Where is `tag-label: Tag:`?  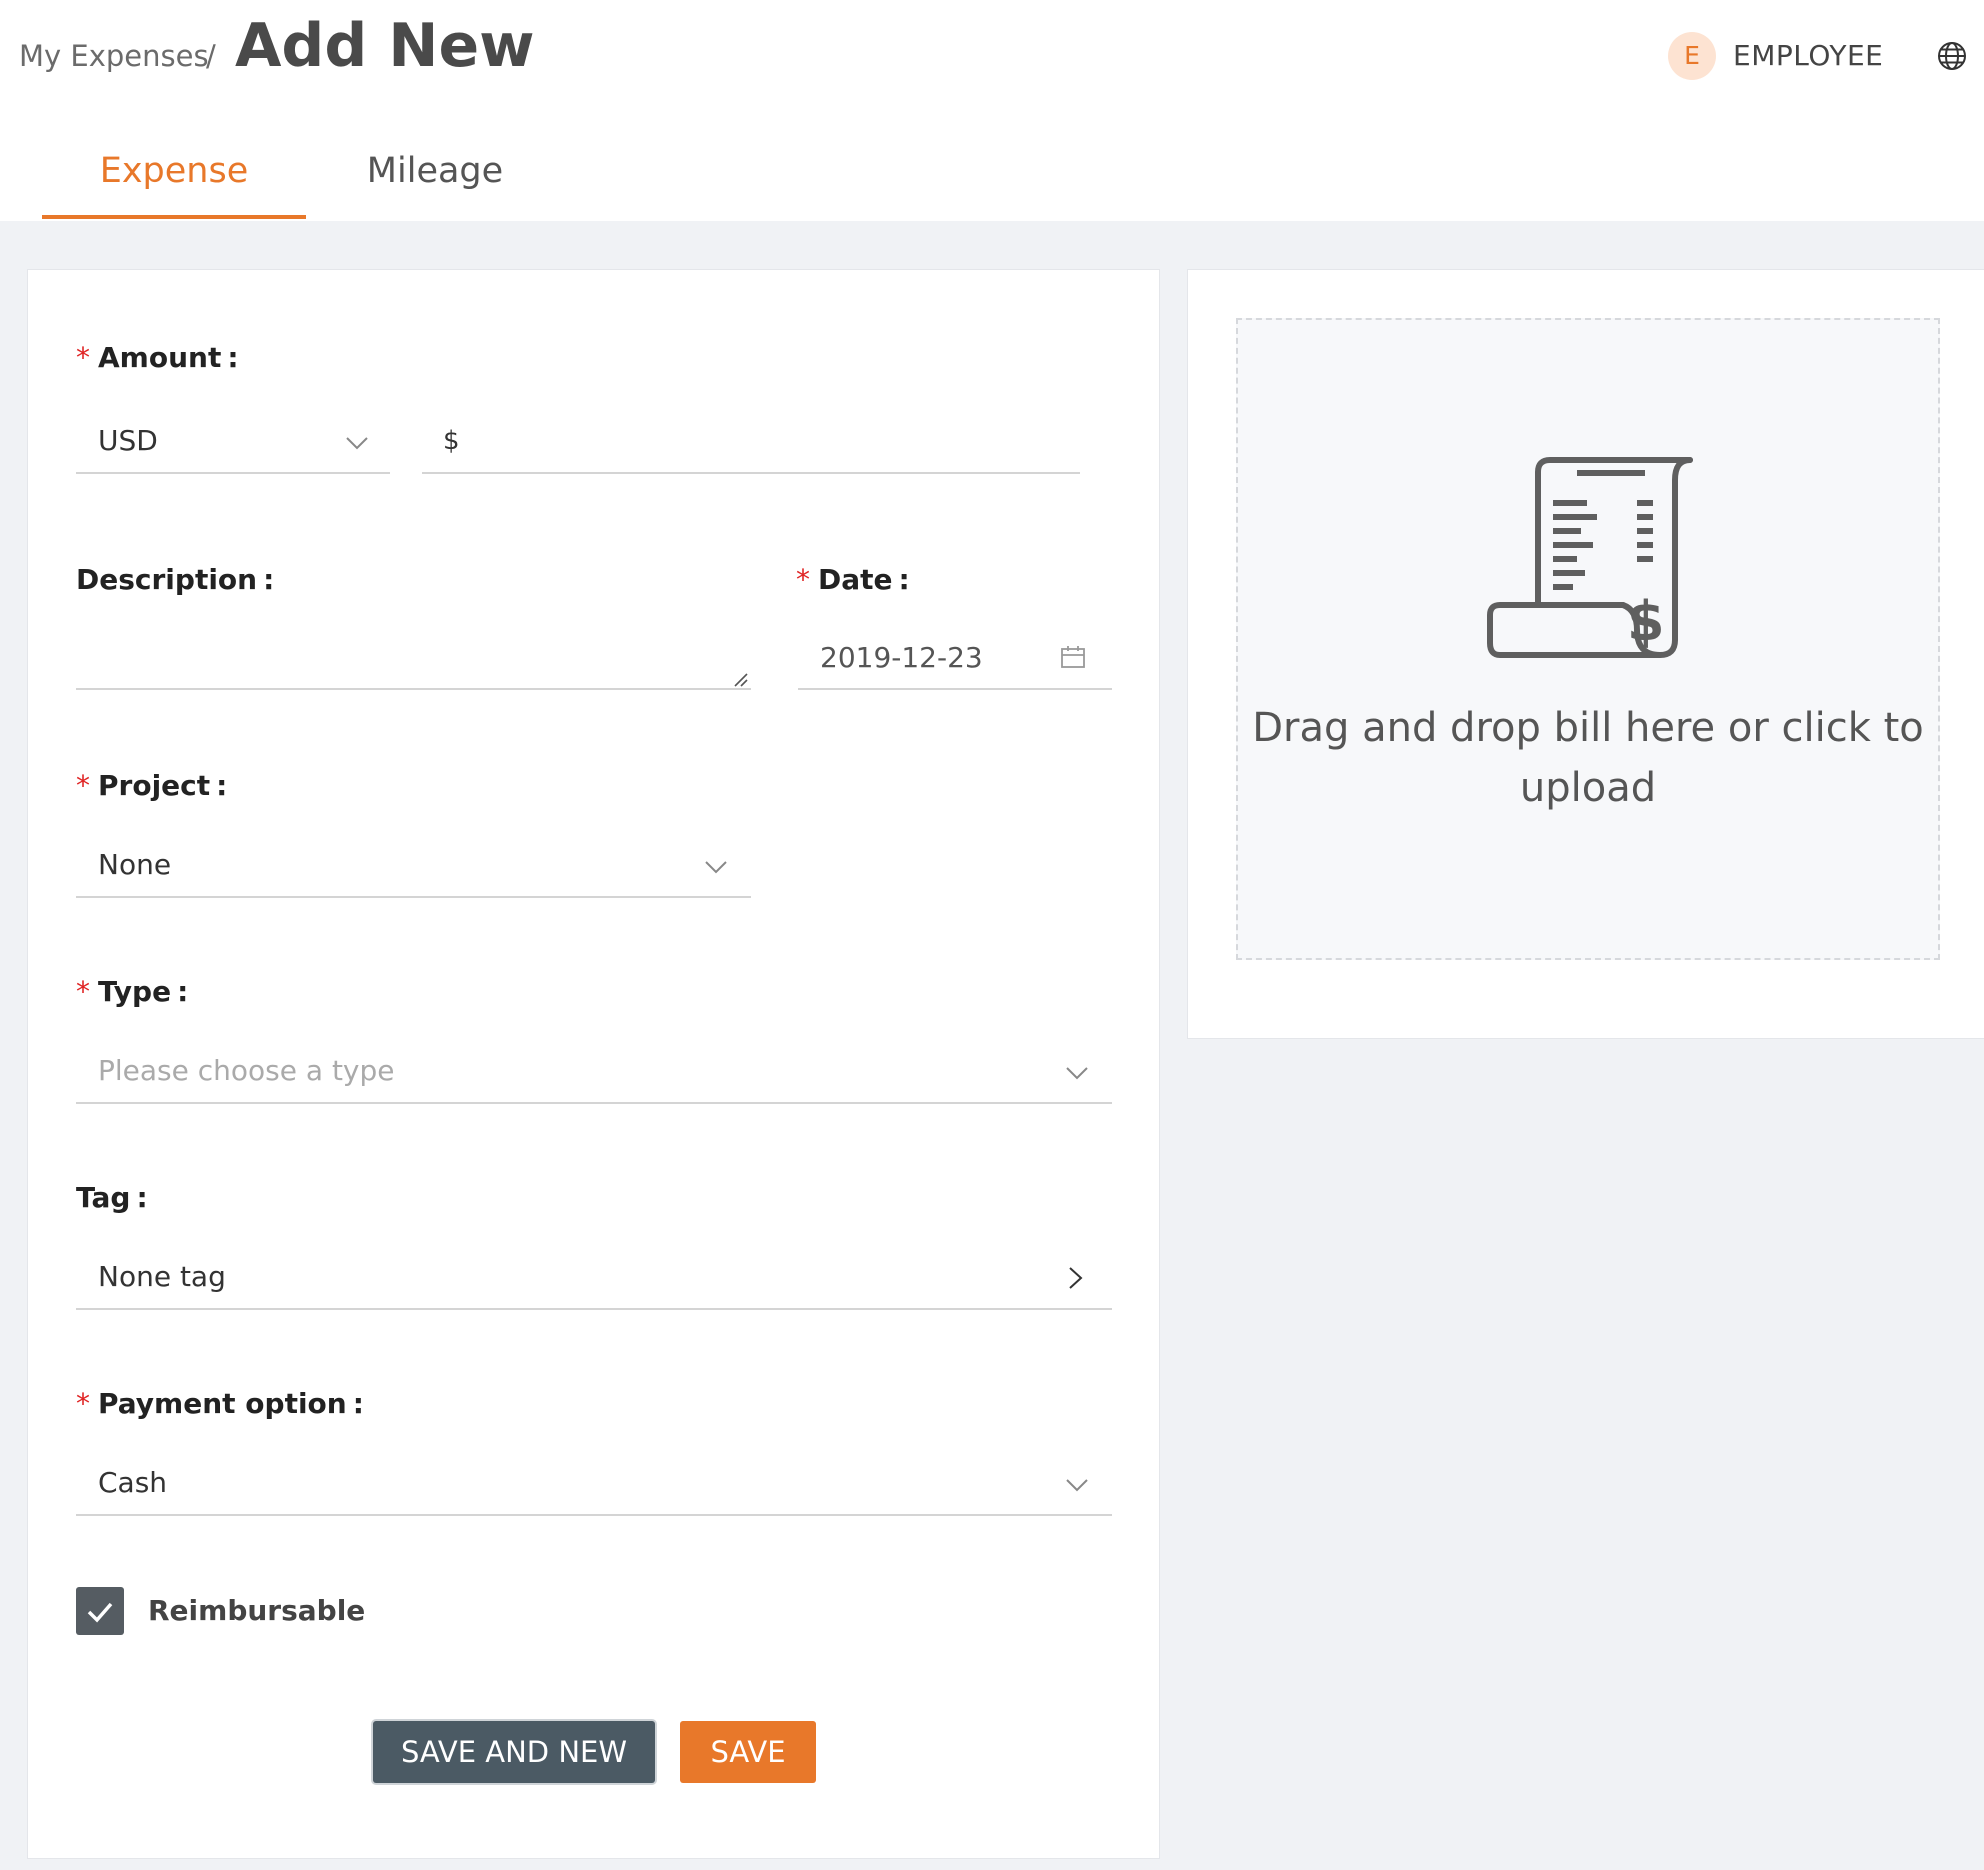
tag-label: Tag: is located at coordinates (112, 1198).